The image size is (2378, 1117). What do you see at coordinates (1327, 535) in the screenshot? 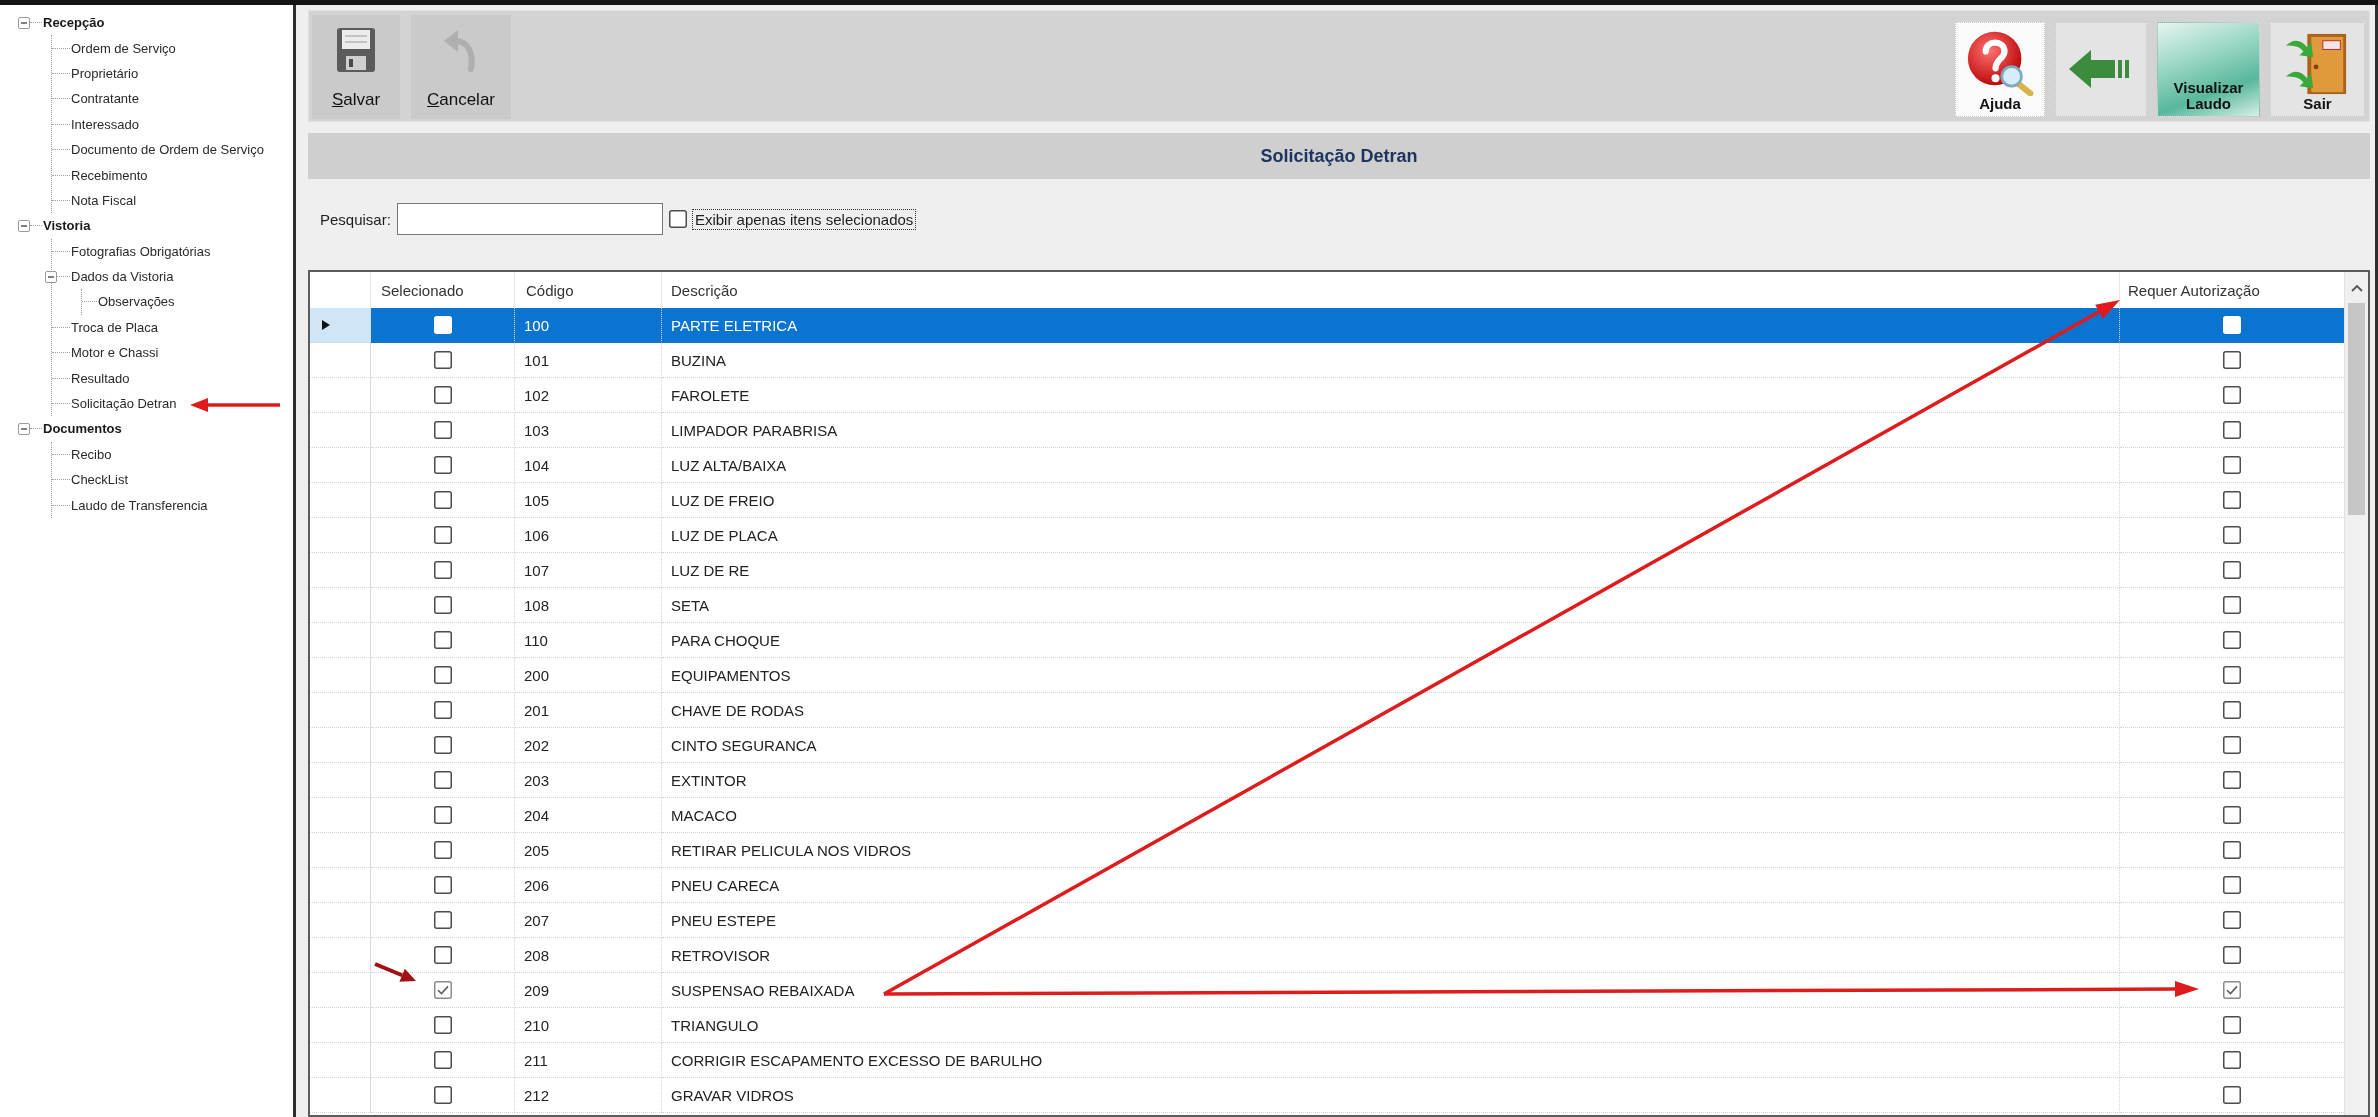
I see `table-row: 106 LUZ DE PLACA` at bounding box center [1327, 535].